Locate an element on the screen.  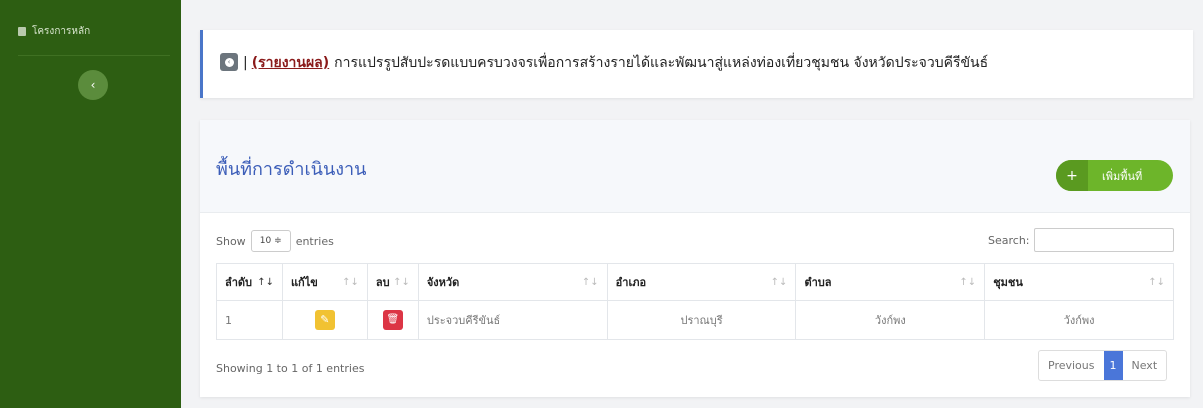
chevron-left-icon: ‹ is located at coordinates (93, 85).